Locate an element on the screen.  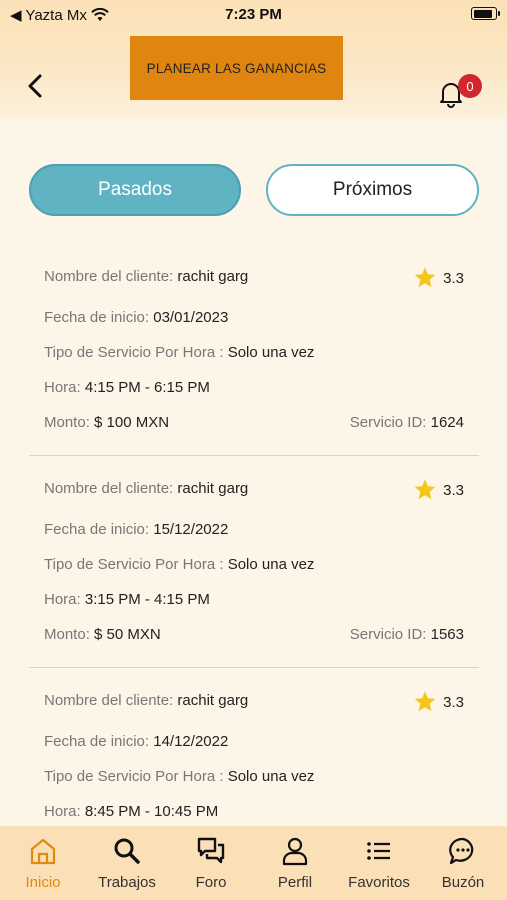
amount-row: Monto: $ 100 MXN is located at coordinates (106, 422).